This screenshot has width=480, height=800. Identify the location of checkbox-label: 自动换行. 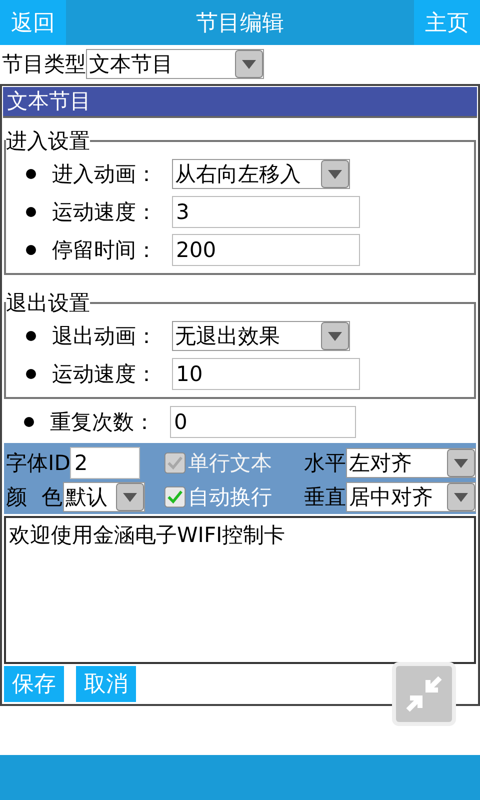
(230, 497).